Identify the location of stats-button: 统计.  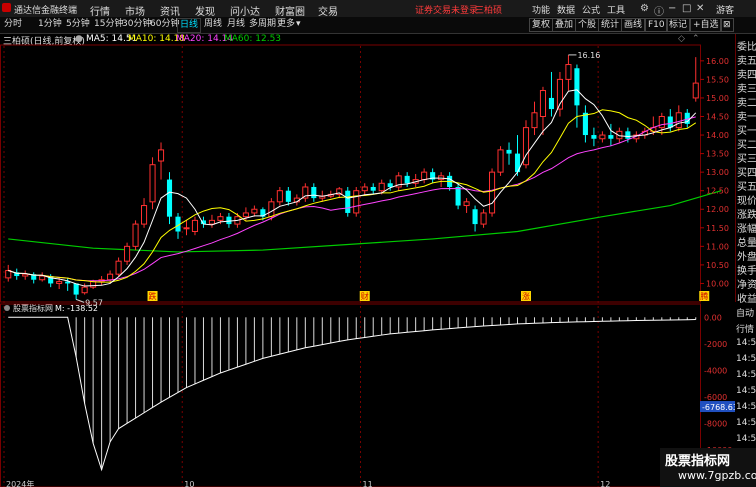
(610, 25).